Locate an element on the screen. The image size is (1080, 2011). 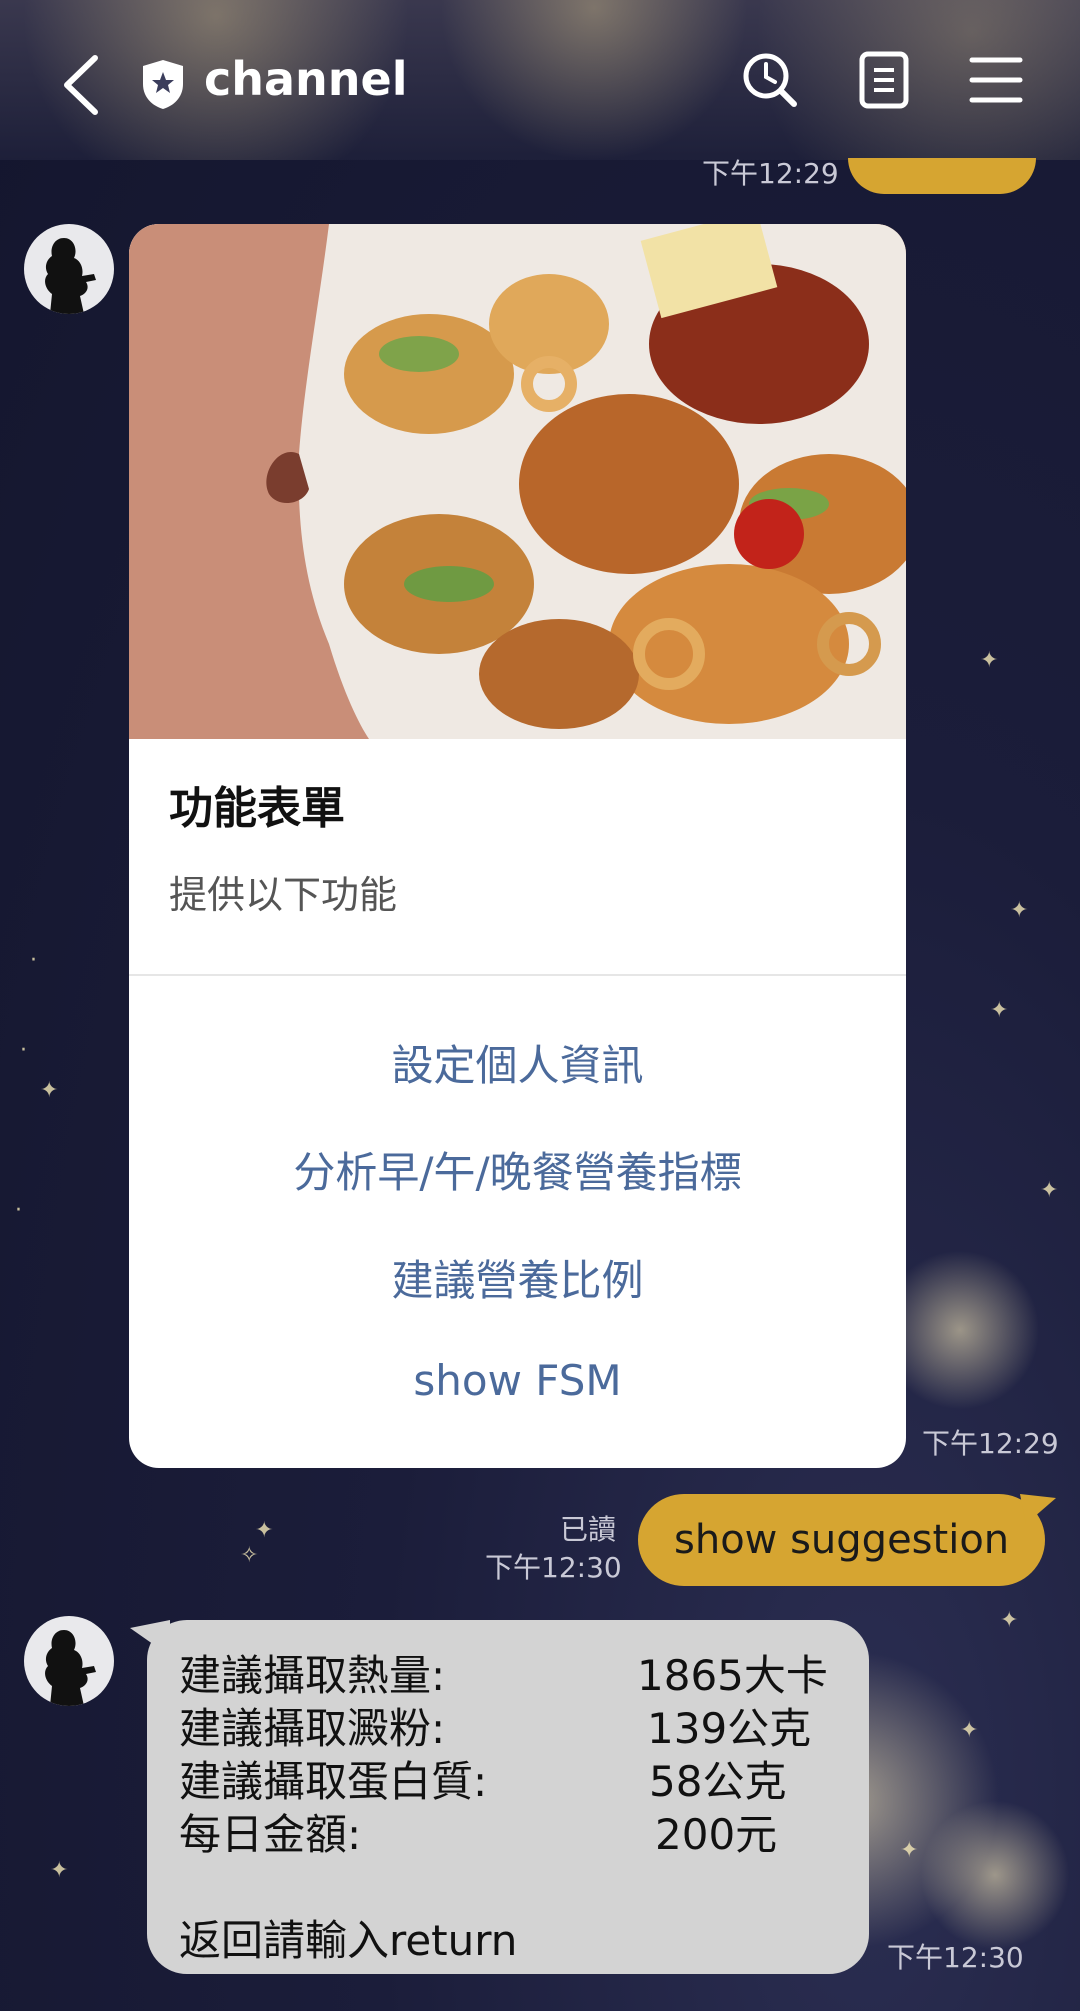
suggestion-label: 建議攝取熱量: is located at coordinates (312, 1675).